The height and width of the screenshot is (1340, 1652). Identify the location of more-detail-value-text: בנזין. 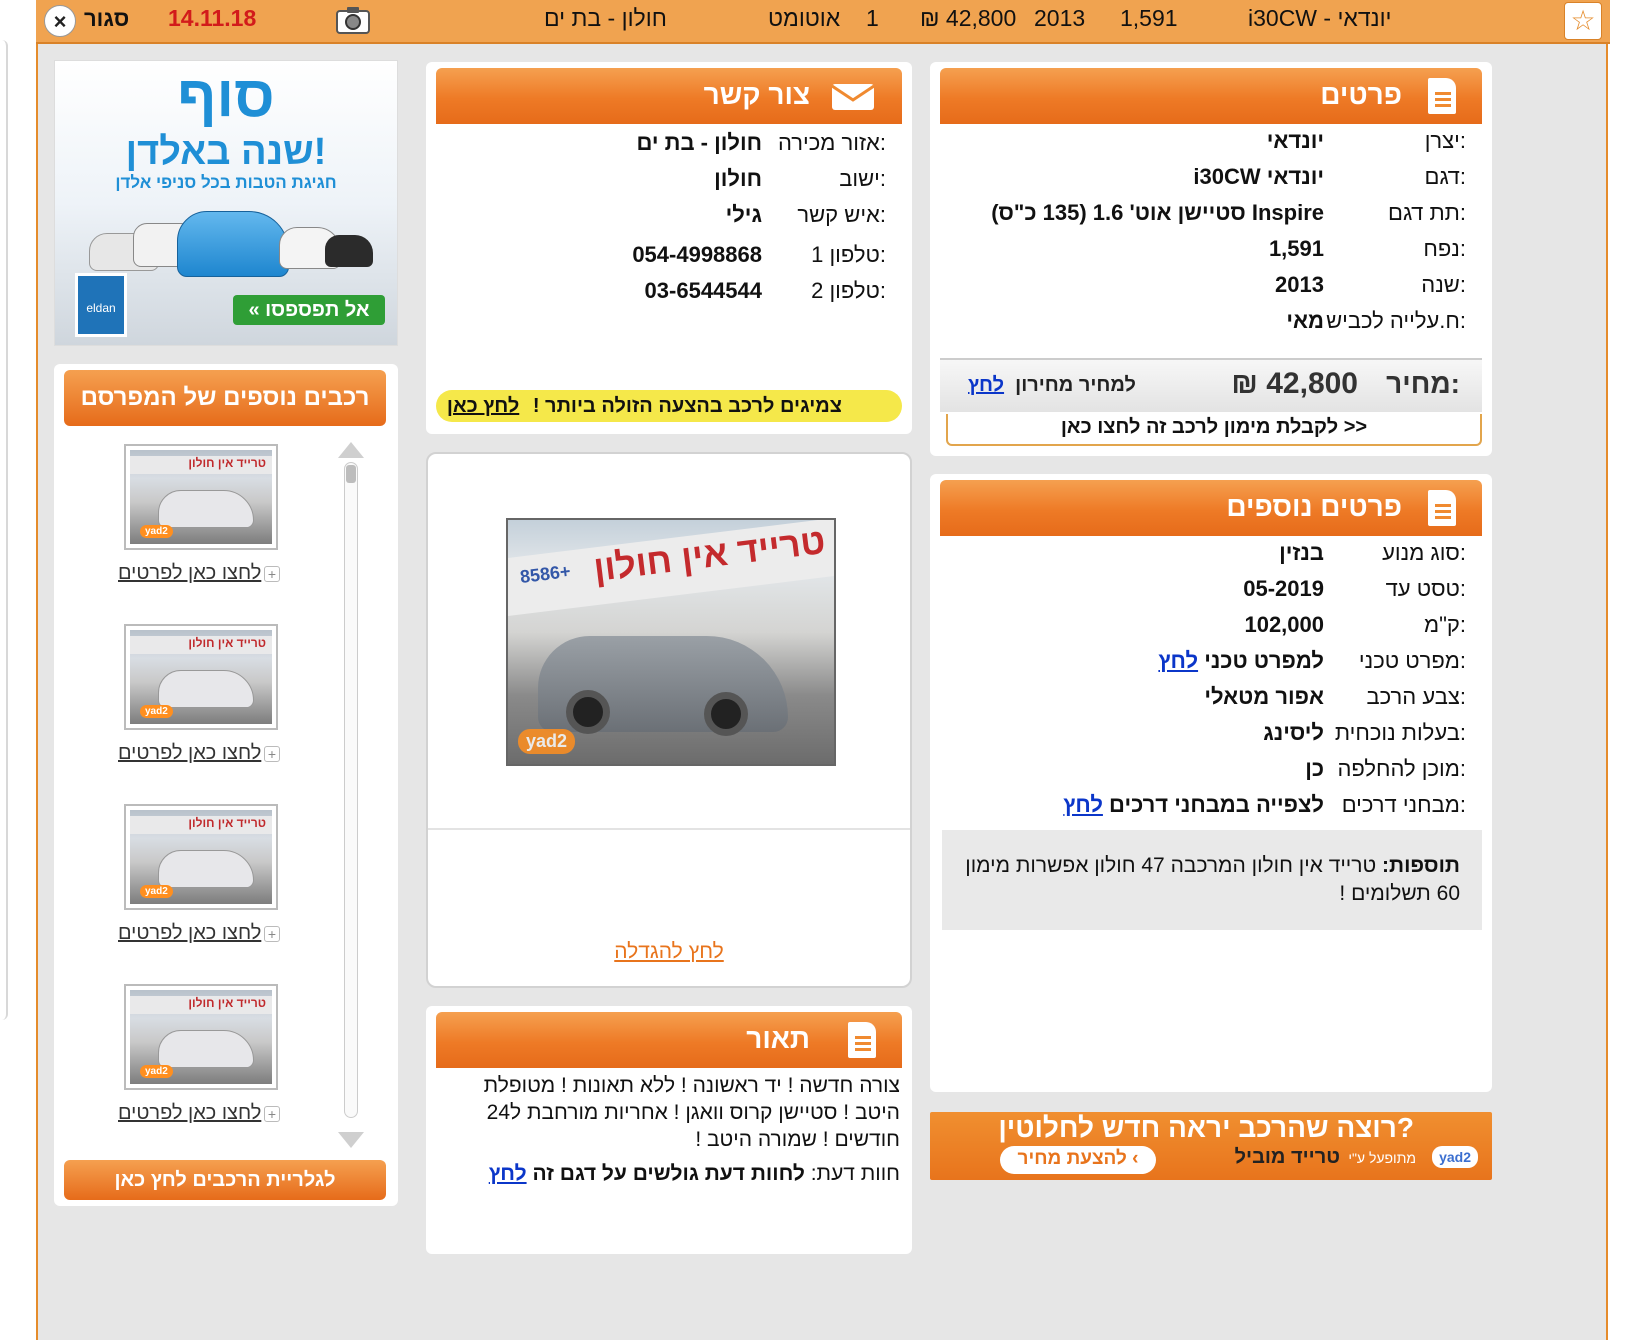
(1301, 552).